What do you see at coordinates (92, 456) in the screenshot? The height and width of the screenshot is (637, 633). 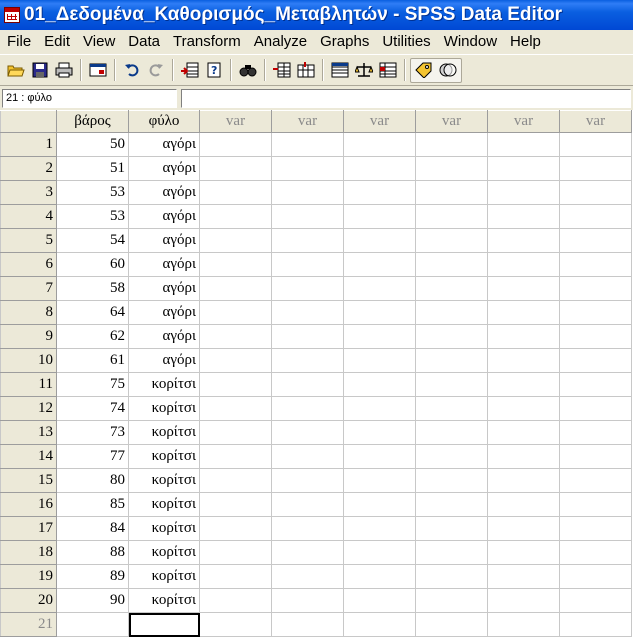 I see `cell-weight: 77` at bounding box center [92, 456].